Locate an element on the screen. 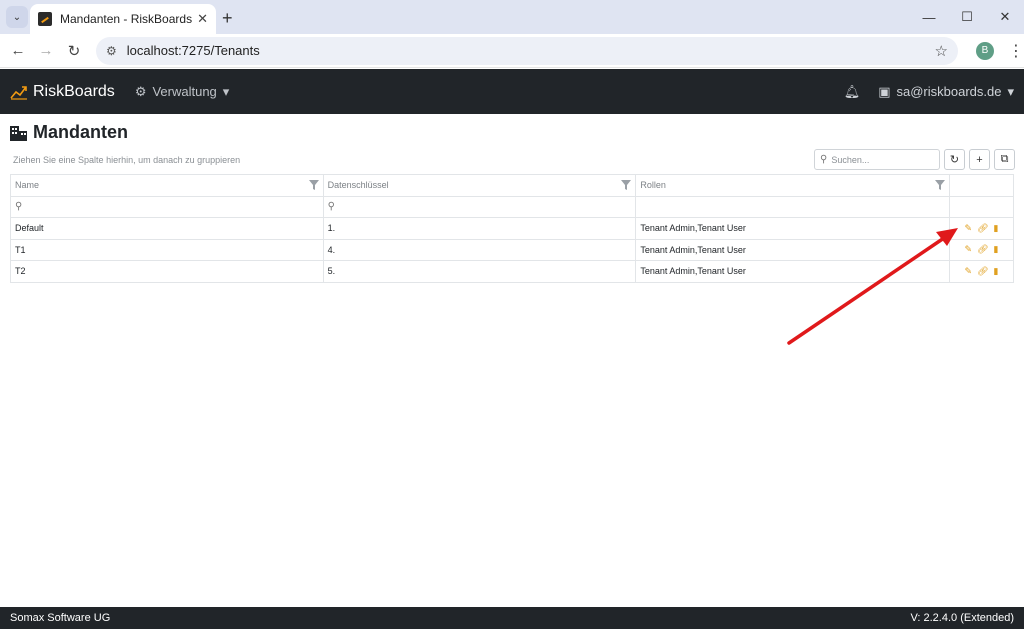  page-header: Mandanten is located at coordinates (69, 132).